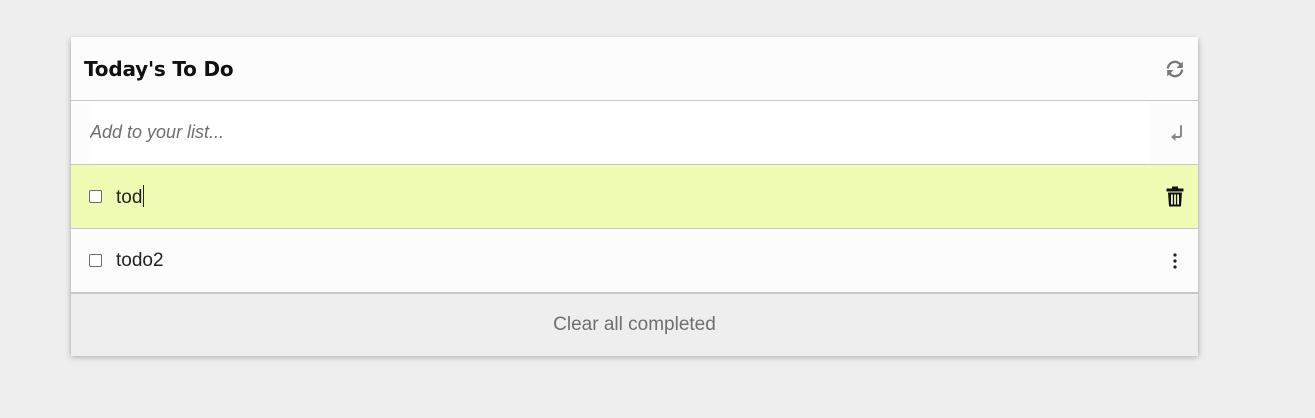 The image size is (1315, 418). I want to click on clear-completed-button: Clear all completed, so click(634, 324).